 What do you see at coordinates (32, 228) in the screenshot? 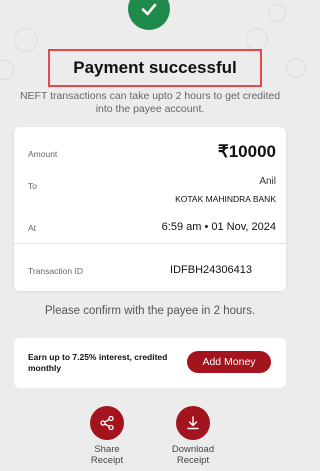
I see `at-label: At` at bounding box center [32, 228].